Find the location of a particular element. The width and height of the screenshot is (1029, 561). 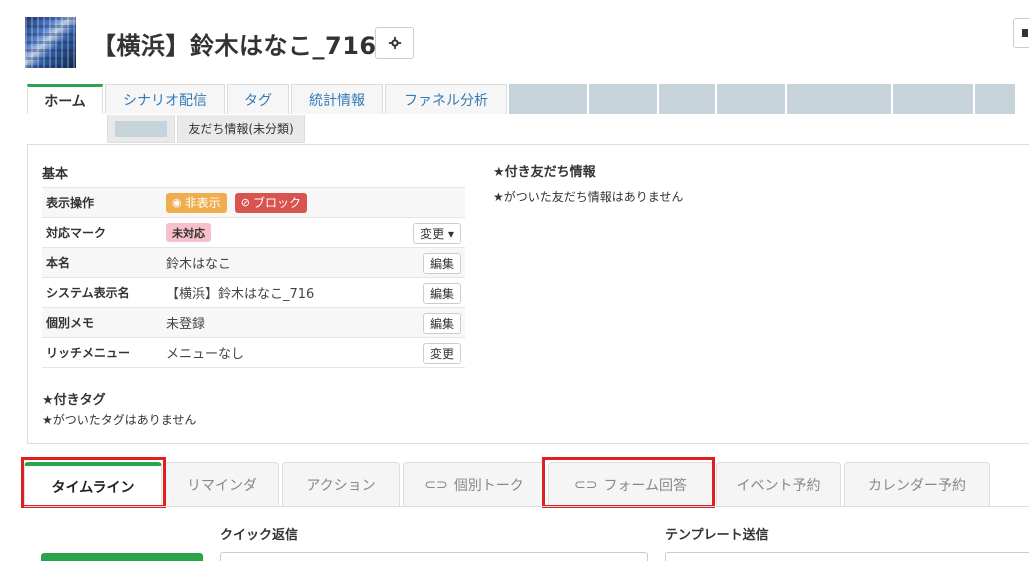

highlight-box-form-response is located at coordinates (628, 482).